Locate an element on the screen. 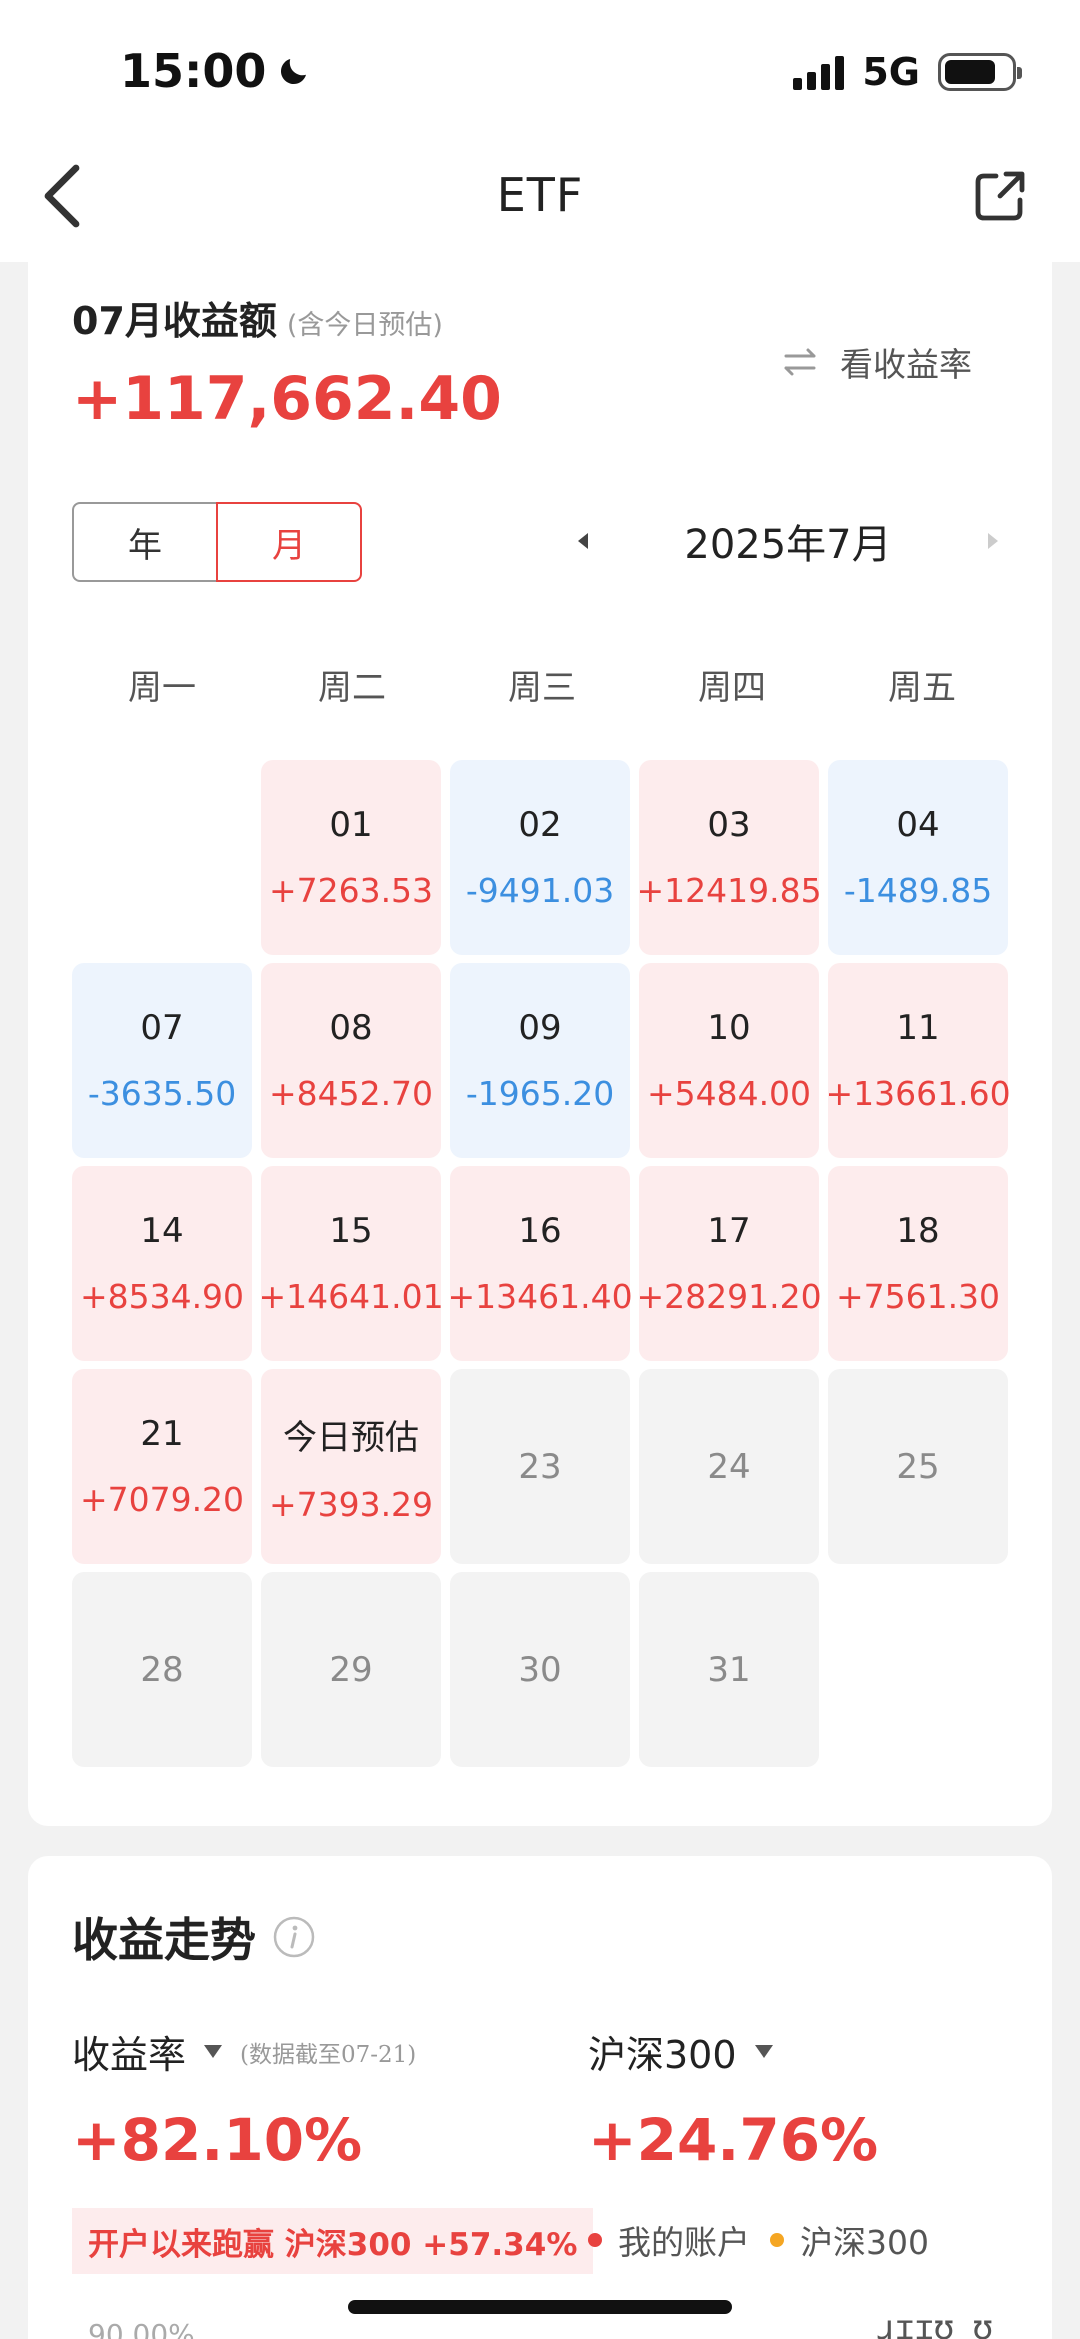 The width and height of the screenshot is (1080, 2339). share-button is located at coordinates (1000, 196).